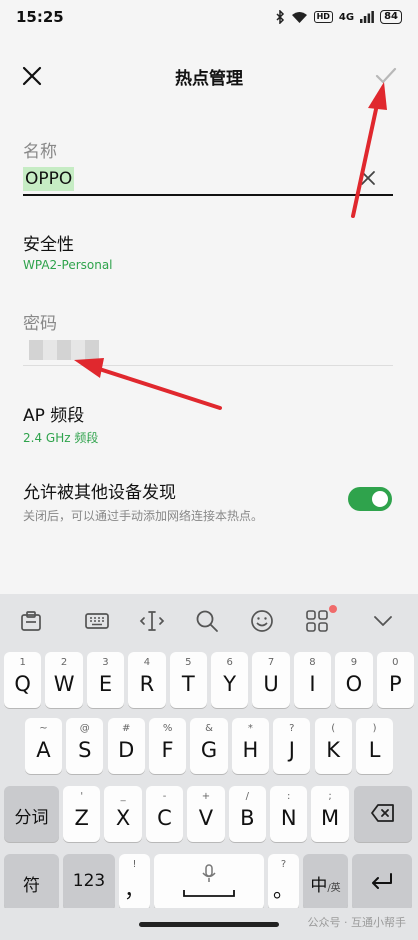 This screenshot has width=418, height=940. Describe the element at coordinates (188, 684) in the screenshot. I see `key-label: T` at that location.